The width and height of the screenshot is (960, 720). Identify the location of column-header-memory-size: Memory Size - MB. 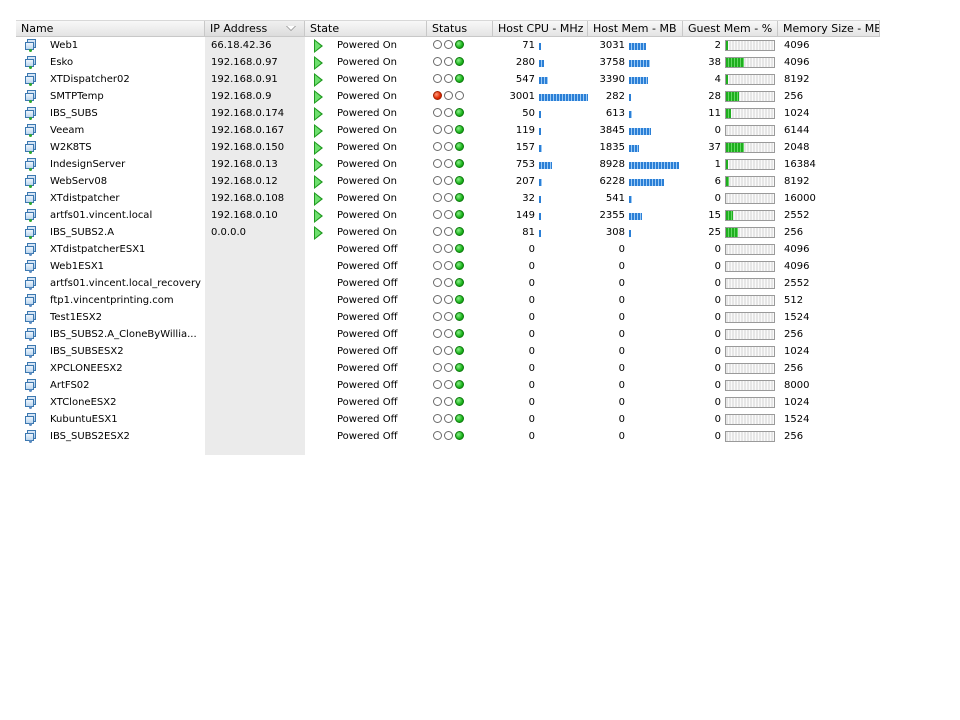
(829, 28).